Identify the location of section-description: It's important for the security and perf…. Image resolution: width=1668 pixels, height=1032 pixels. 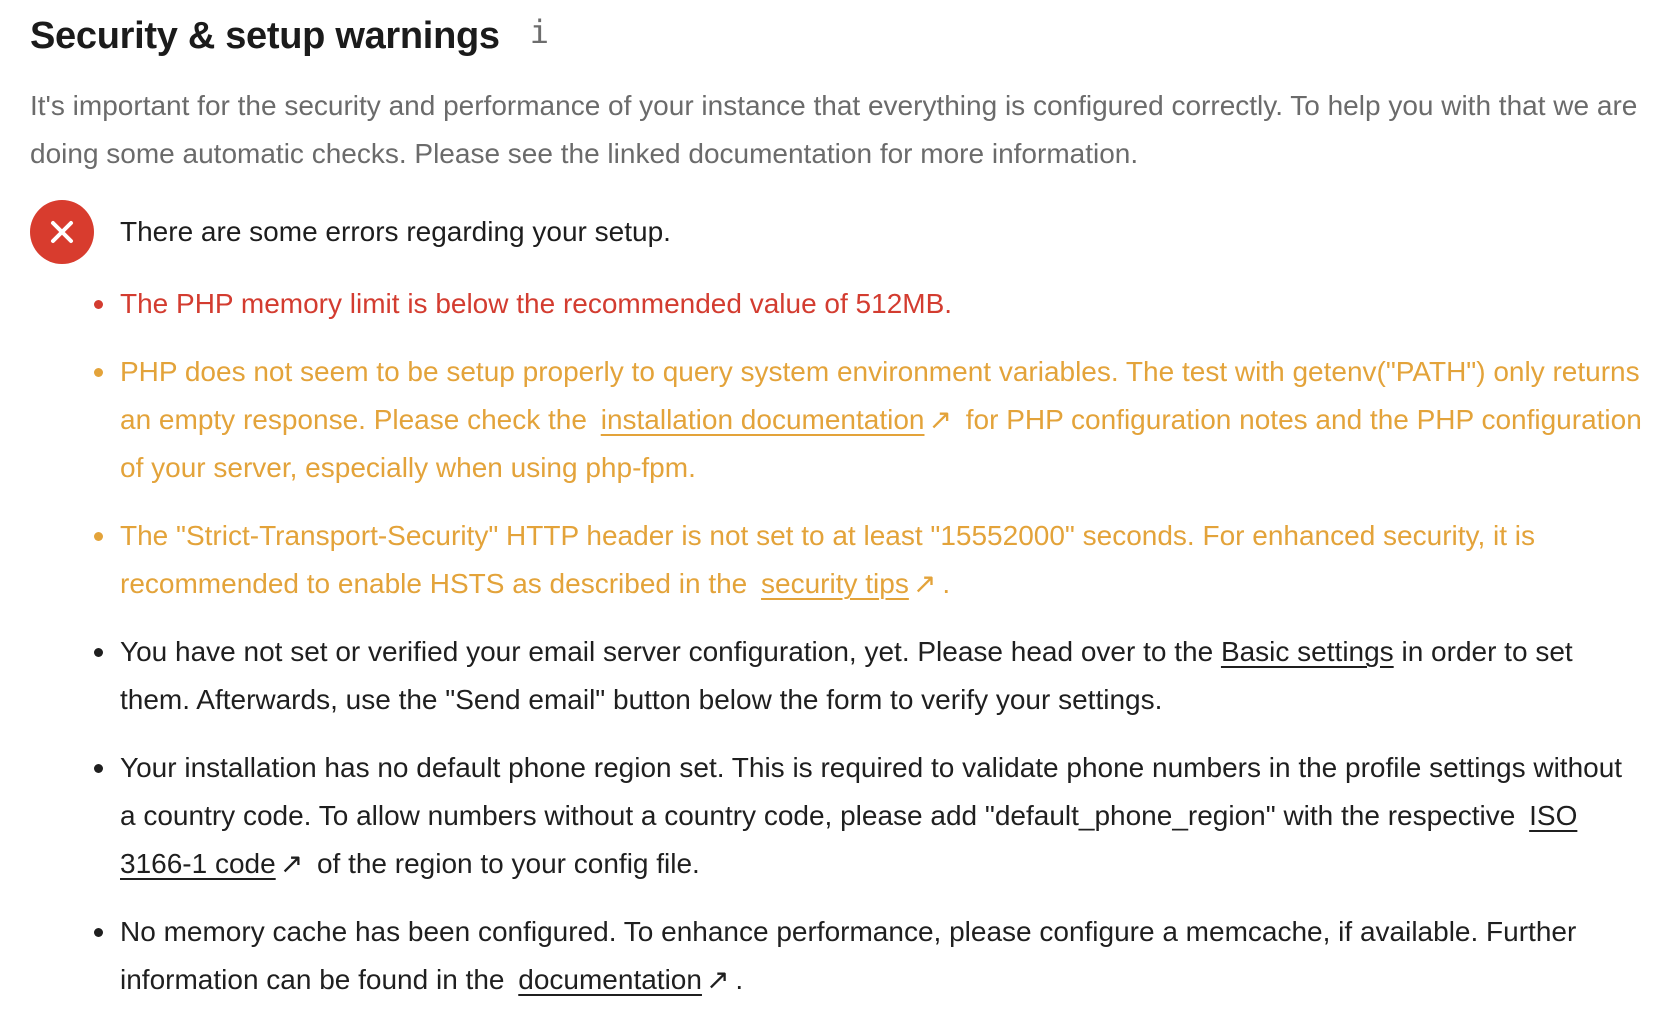
(834, 129).